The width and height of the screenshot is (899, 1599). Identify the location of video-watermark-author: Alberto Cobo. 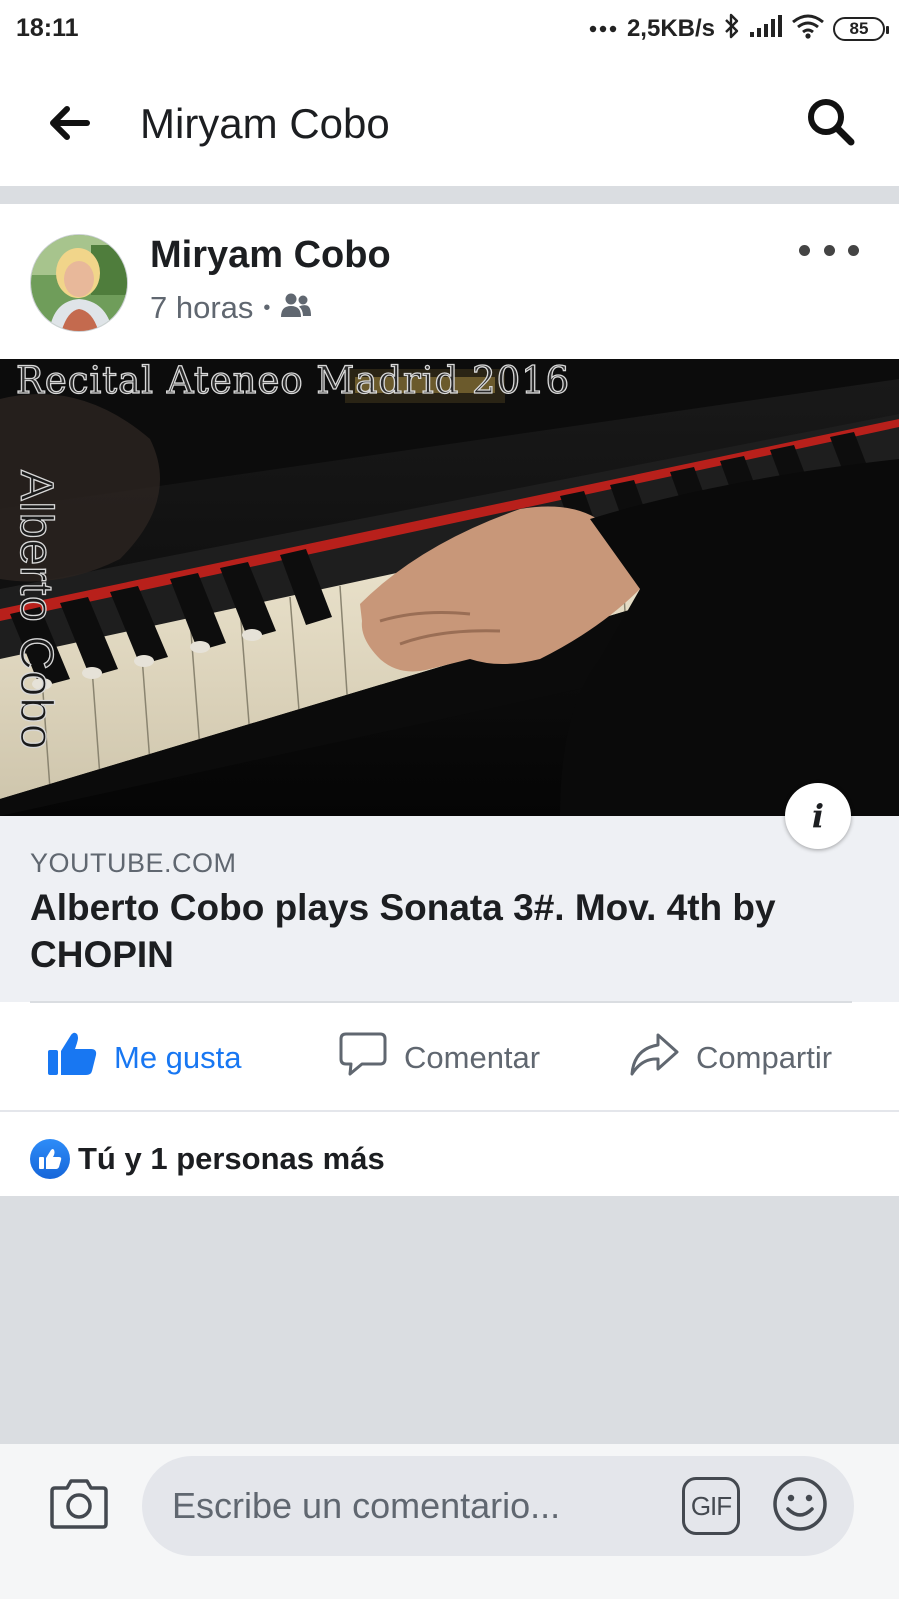
(36, 610).